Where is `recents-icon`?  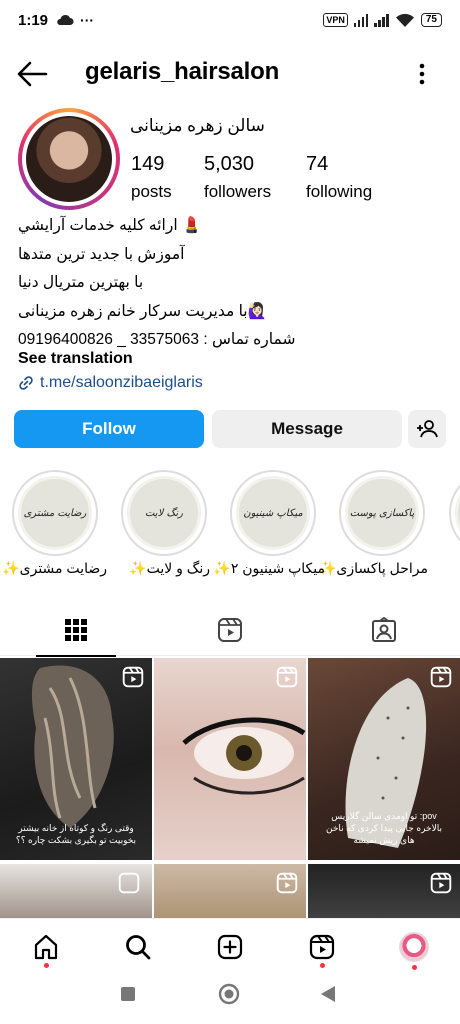
recents-icon is located at coordinates (128, 994).